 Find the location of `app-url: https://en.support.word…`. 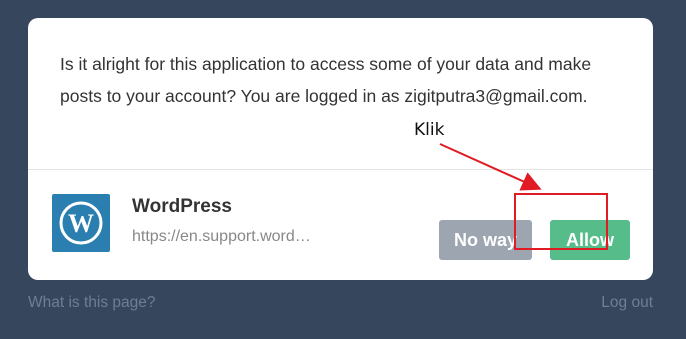

app-url: https://en.support.word… is located at coordinates (221, 236).